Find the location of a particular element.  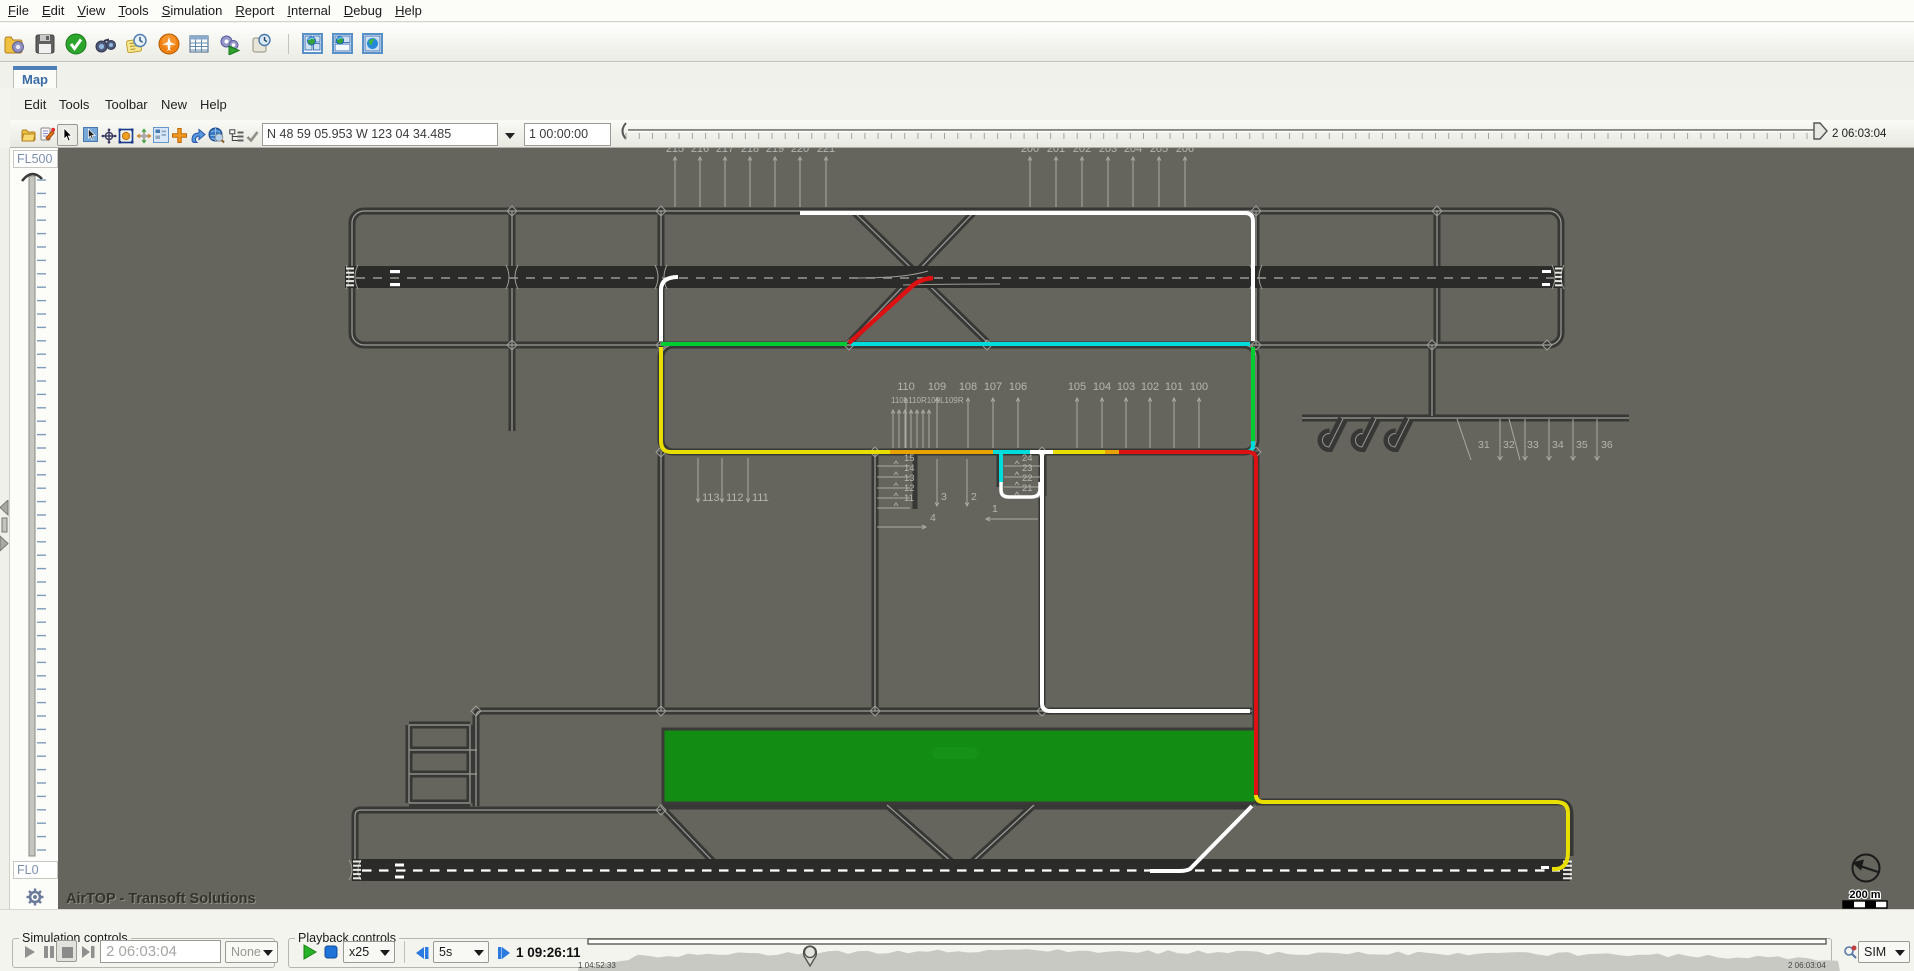

svg-text: 103 is located at coordinates (1126, 387).